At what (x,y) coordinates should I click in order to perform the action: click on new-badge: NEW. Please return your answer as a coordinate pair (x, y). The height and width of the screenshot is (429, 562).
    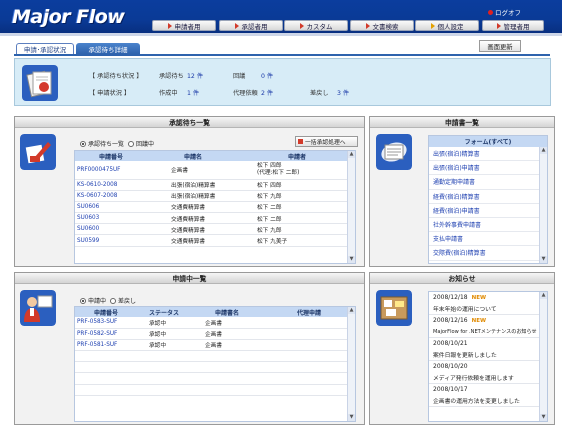
    Looking at the image, I should click on (479, 320).